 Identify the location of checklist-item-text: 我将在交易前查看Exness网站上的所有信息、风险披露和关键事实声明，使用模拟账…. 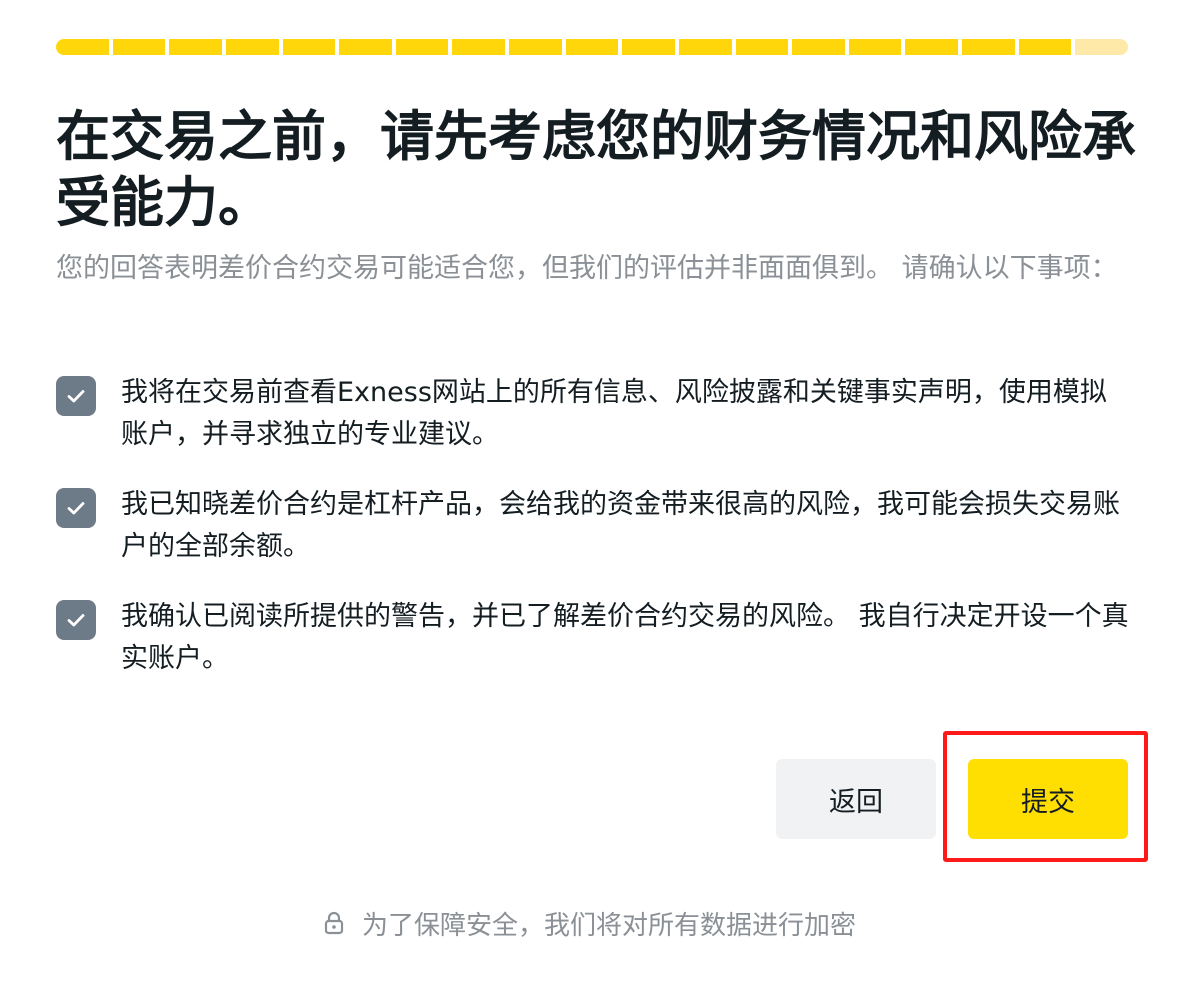
(614, 413).